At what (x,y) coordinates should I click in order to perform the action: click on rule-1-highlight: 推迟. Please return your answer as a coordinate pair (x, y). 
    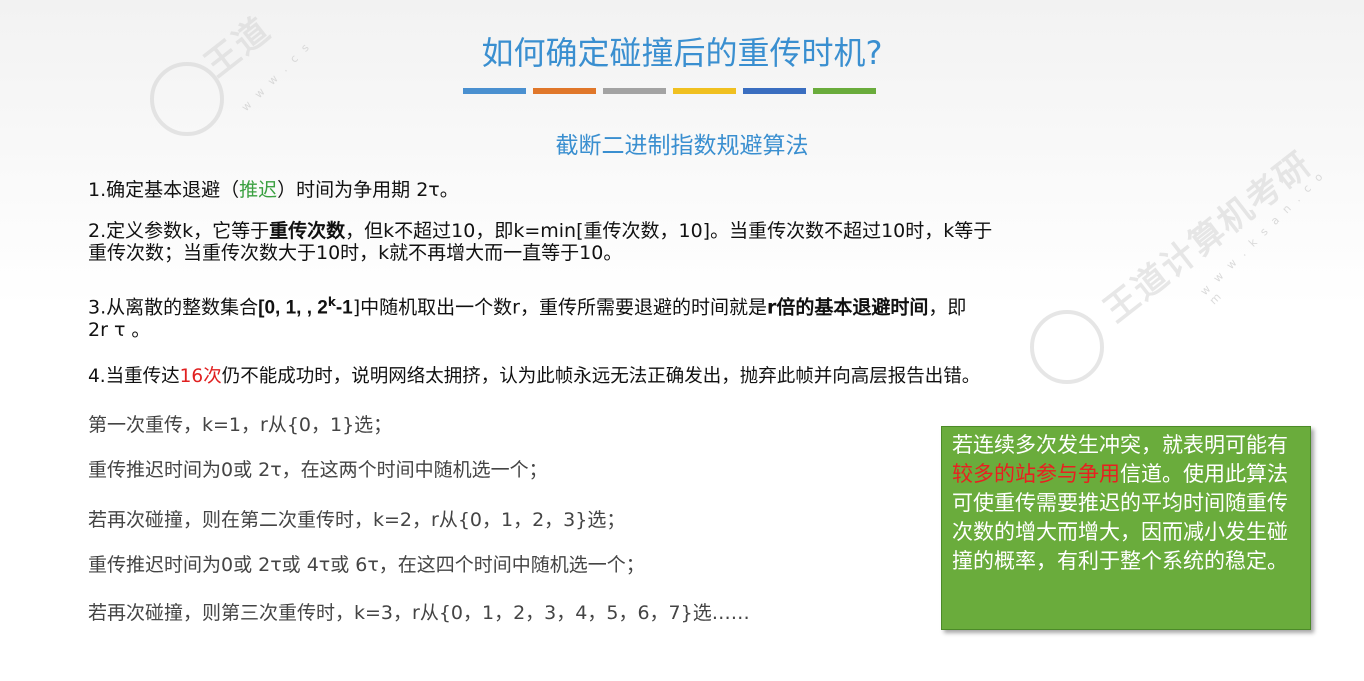
    Looking at the image, I should click on (258, 190).